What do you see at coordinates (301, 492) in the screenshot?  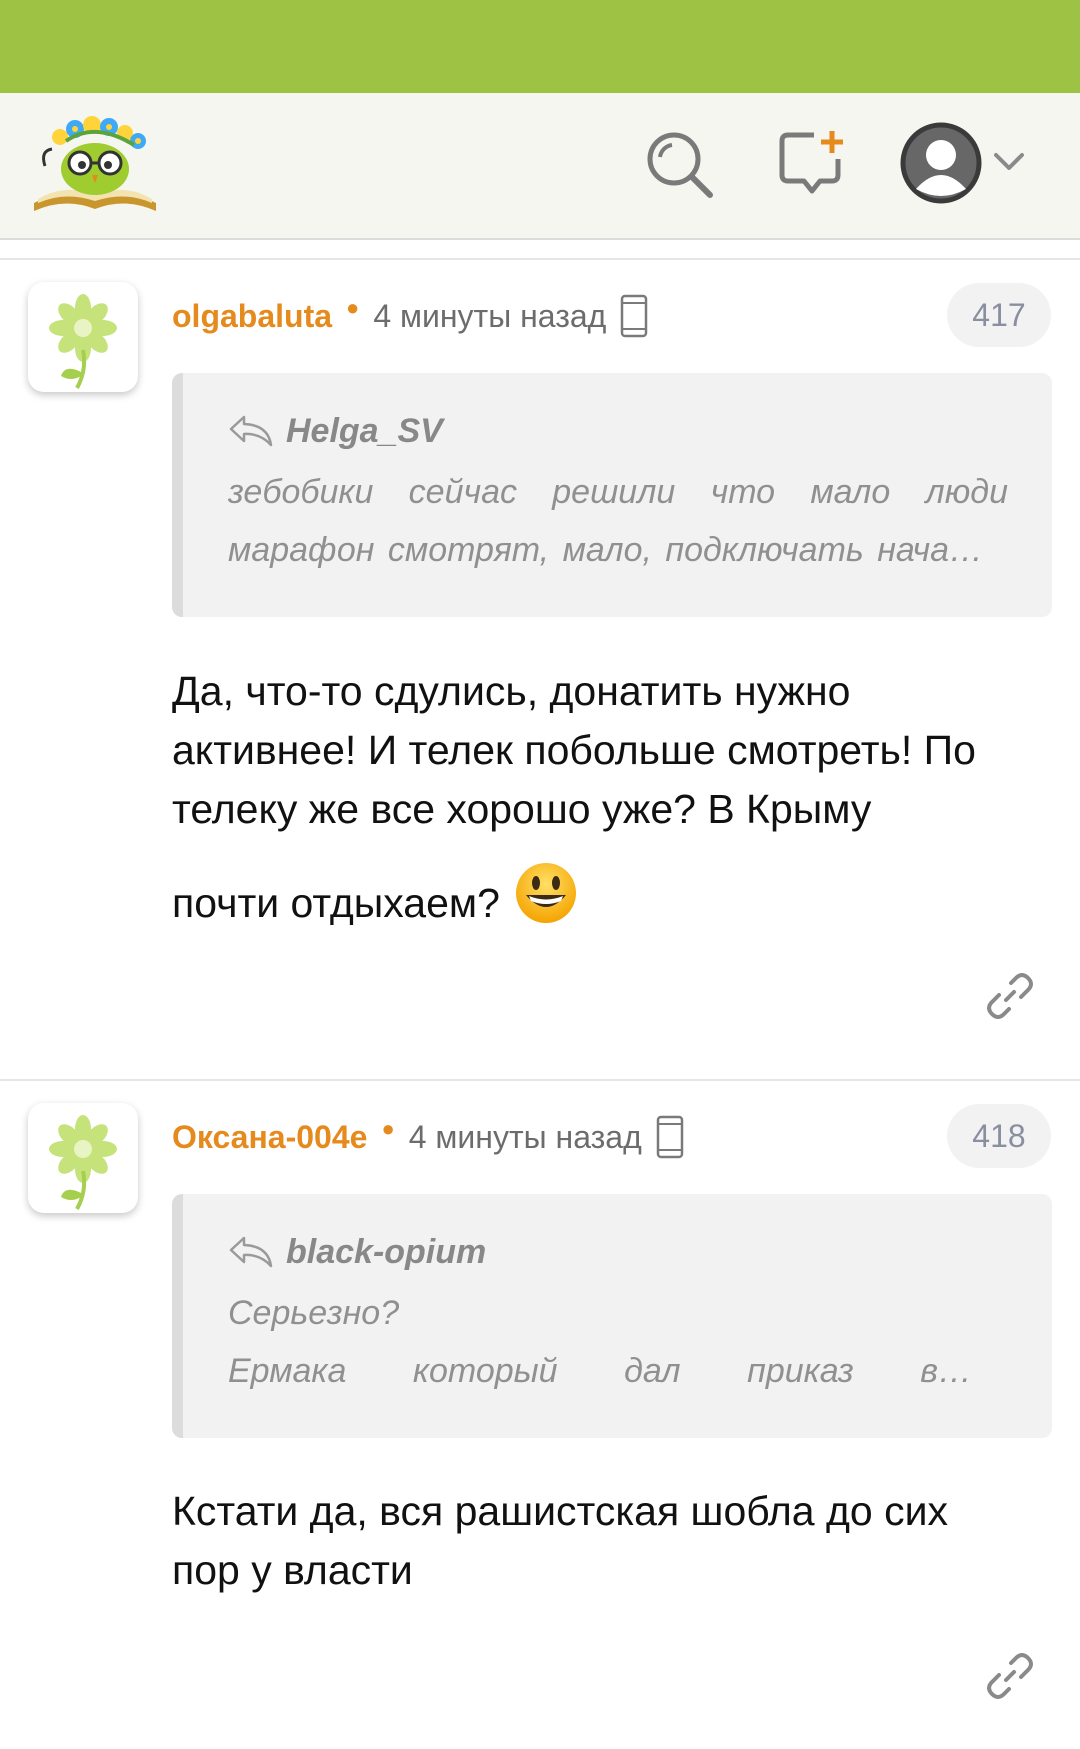 I see `quote-word: зебобики` at bounding box center [301, 492].